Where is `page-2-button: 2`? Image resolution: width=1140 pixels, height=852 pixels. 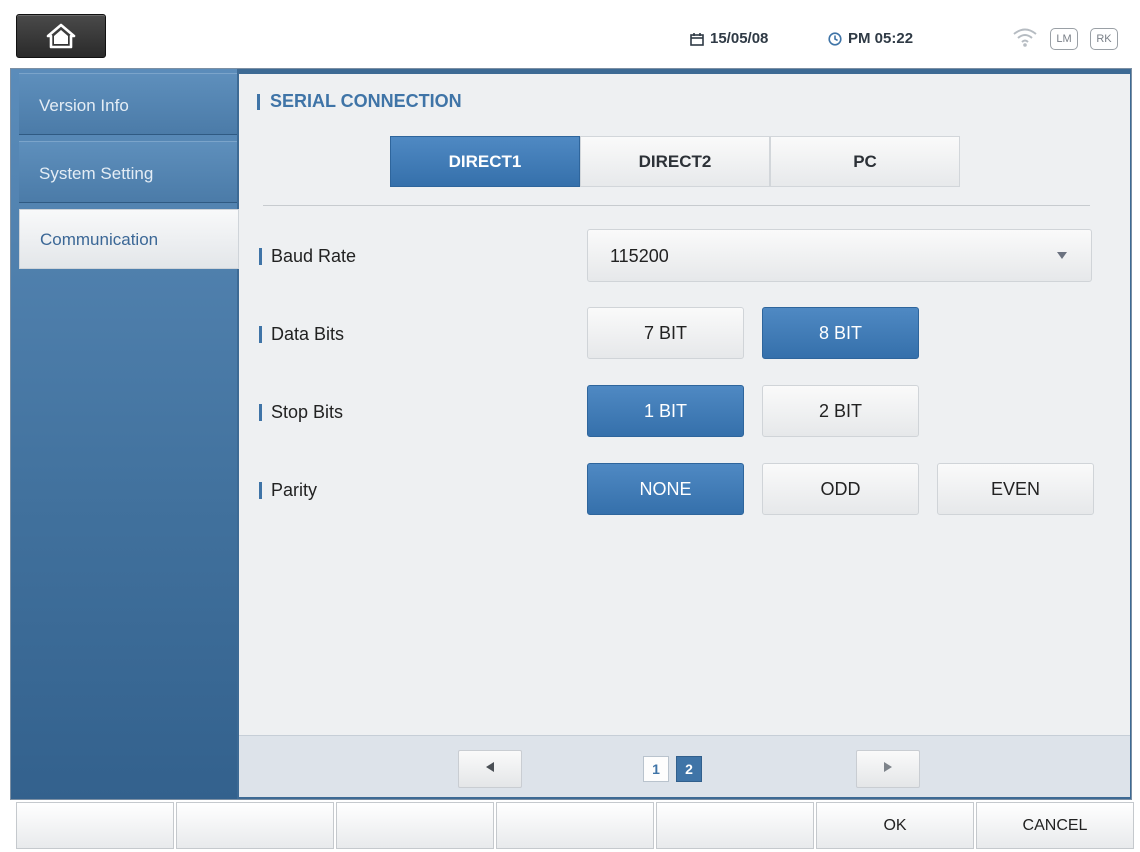 page-2-button: 2 is located at coordinates (689, 769).